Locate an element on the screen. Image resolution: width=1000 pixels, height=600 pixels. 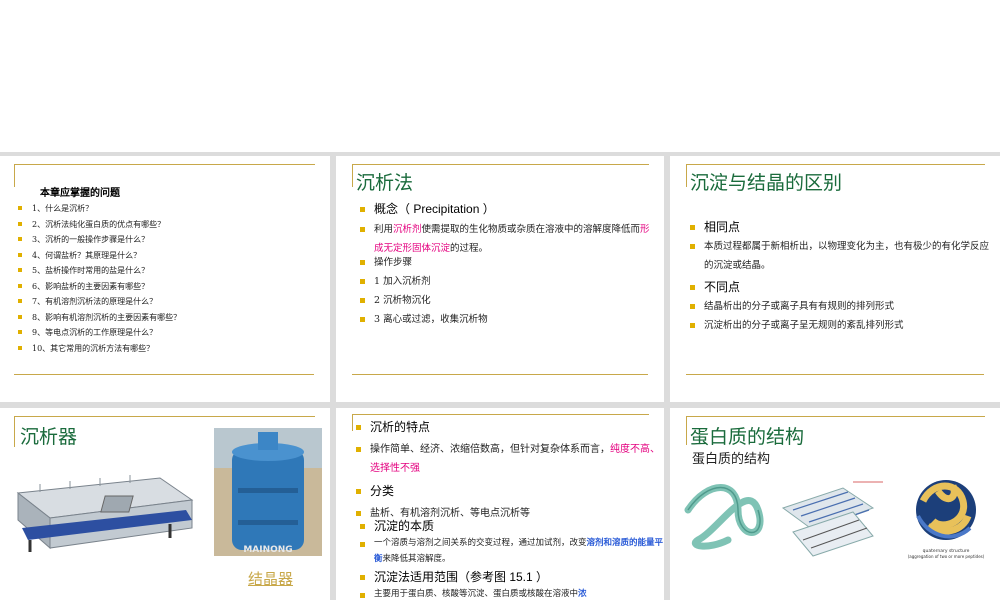
nature-heading: 沉淀的本质 is located at coordinates (397, 525).